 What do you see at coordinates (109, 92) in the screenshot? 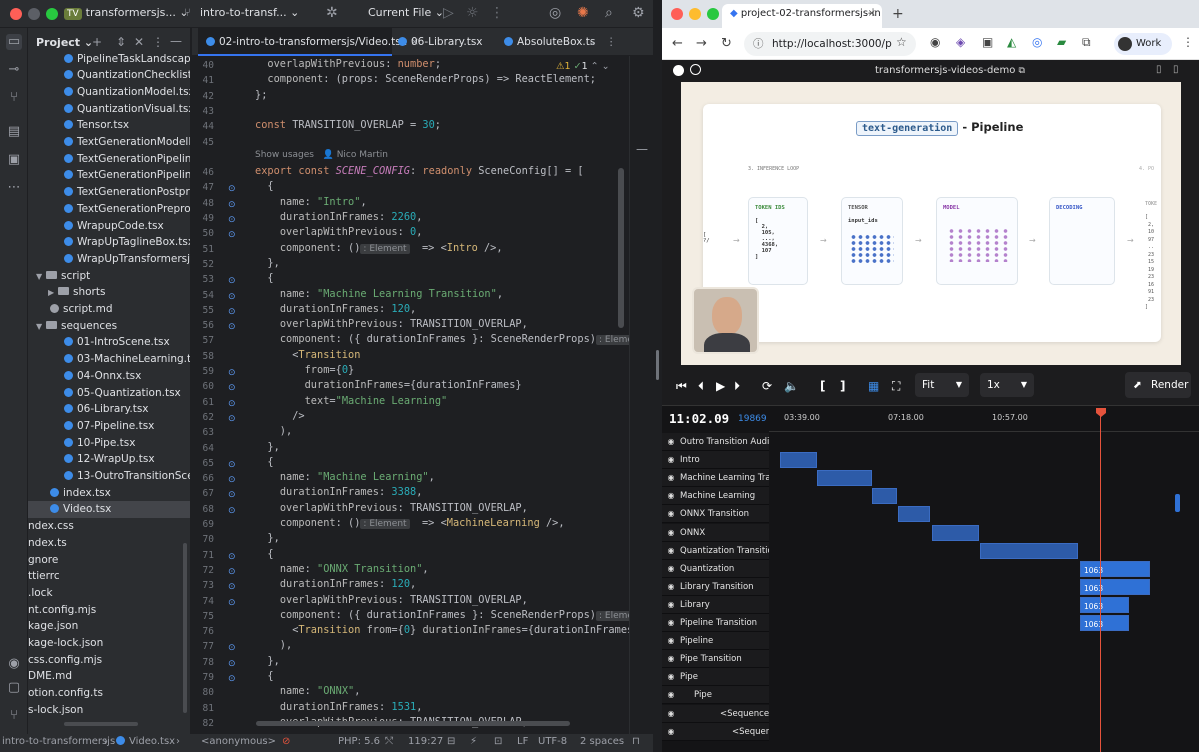
I see `tree-item: QuantizationModel.tsx` at bounding box center [109, 92].